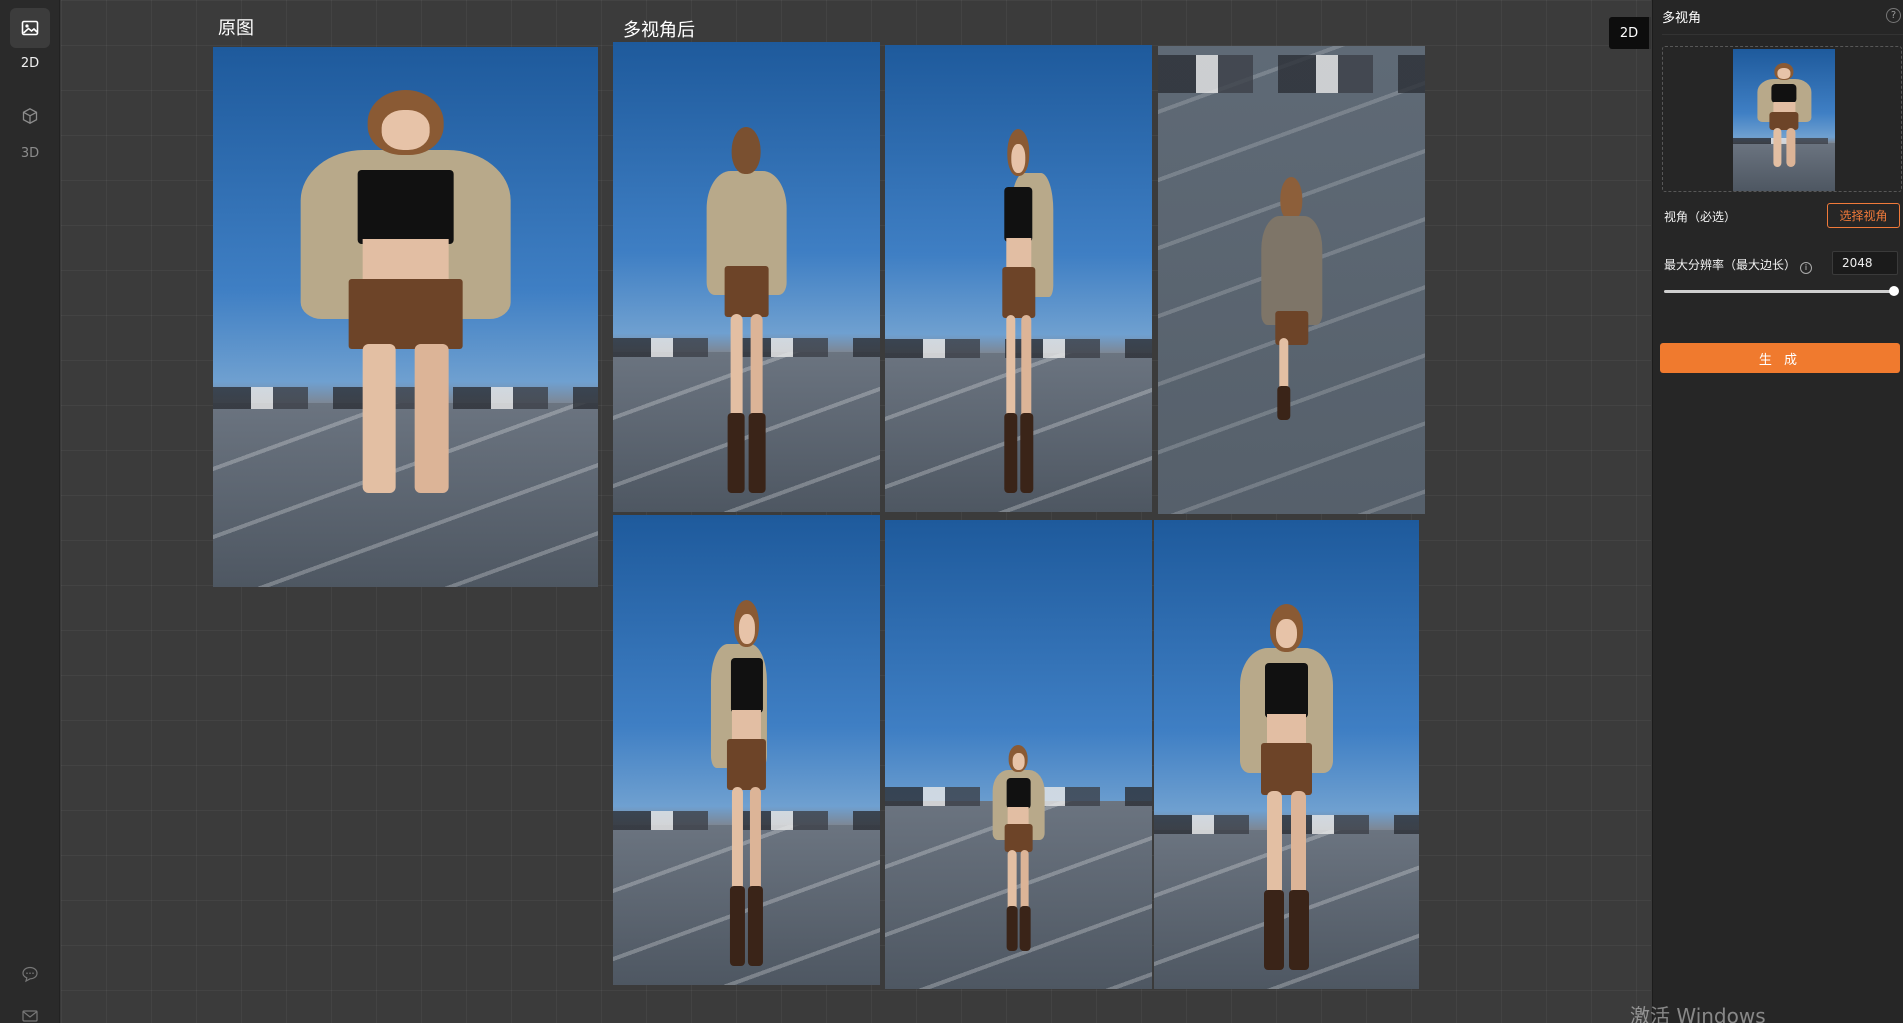 The width and height of the screenshot is (1903, 1023). I want to click on mode-2d-button, so click(30, 28).